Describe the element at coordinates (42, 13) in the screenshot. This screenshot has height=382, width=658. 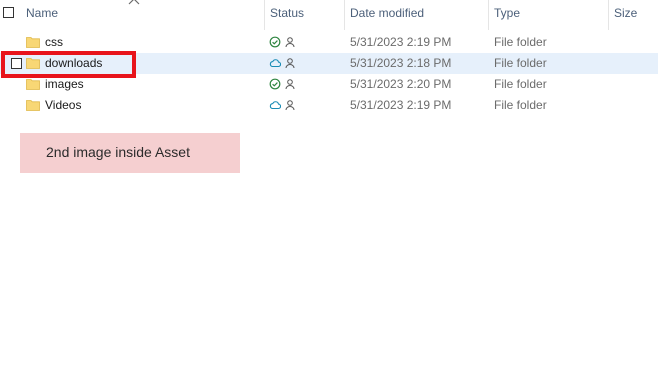
I see `column-header-name: Name` at that location.